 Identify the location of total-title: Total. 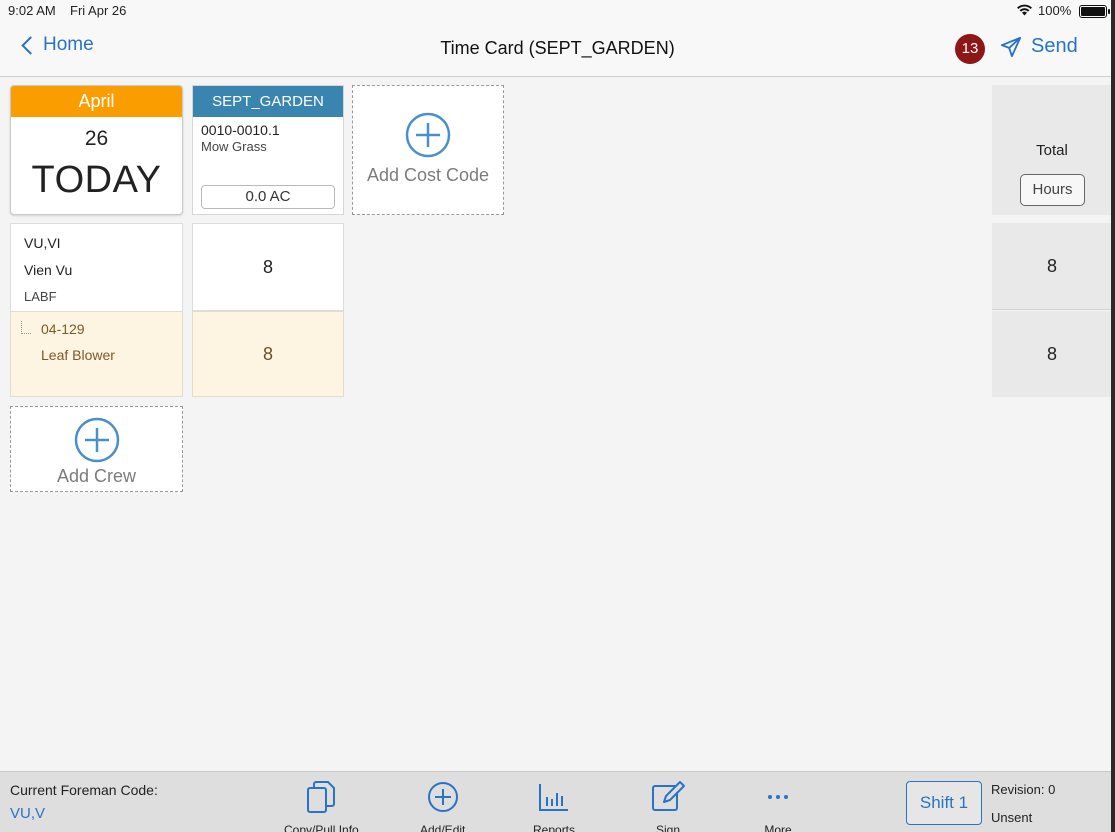
(1052, 150).